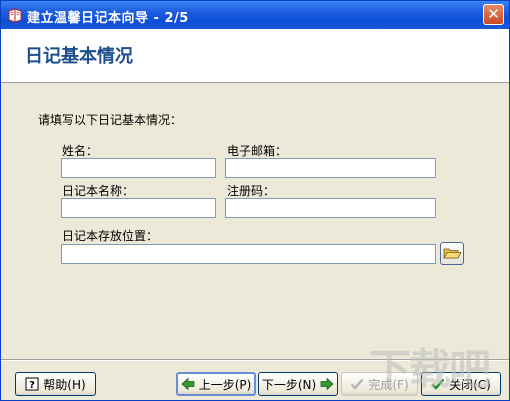 The height and width of the screenshot is (401, 510). I want to click on window-close-button: ✕, so click(493, 14).